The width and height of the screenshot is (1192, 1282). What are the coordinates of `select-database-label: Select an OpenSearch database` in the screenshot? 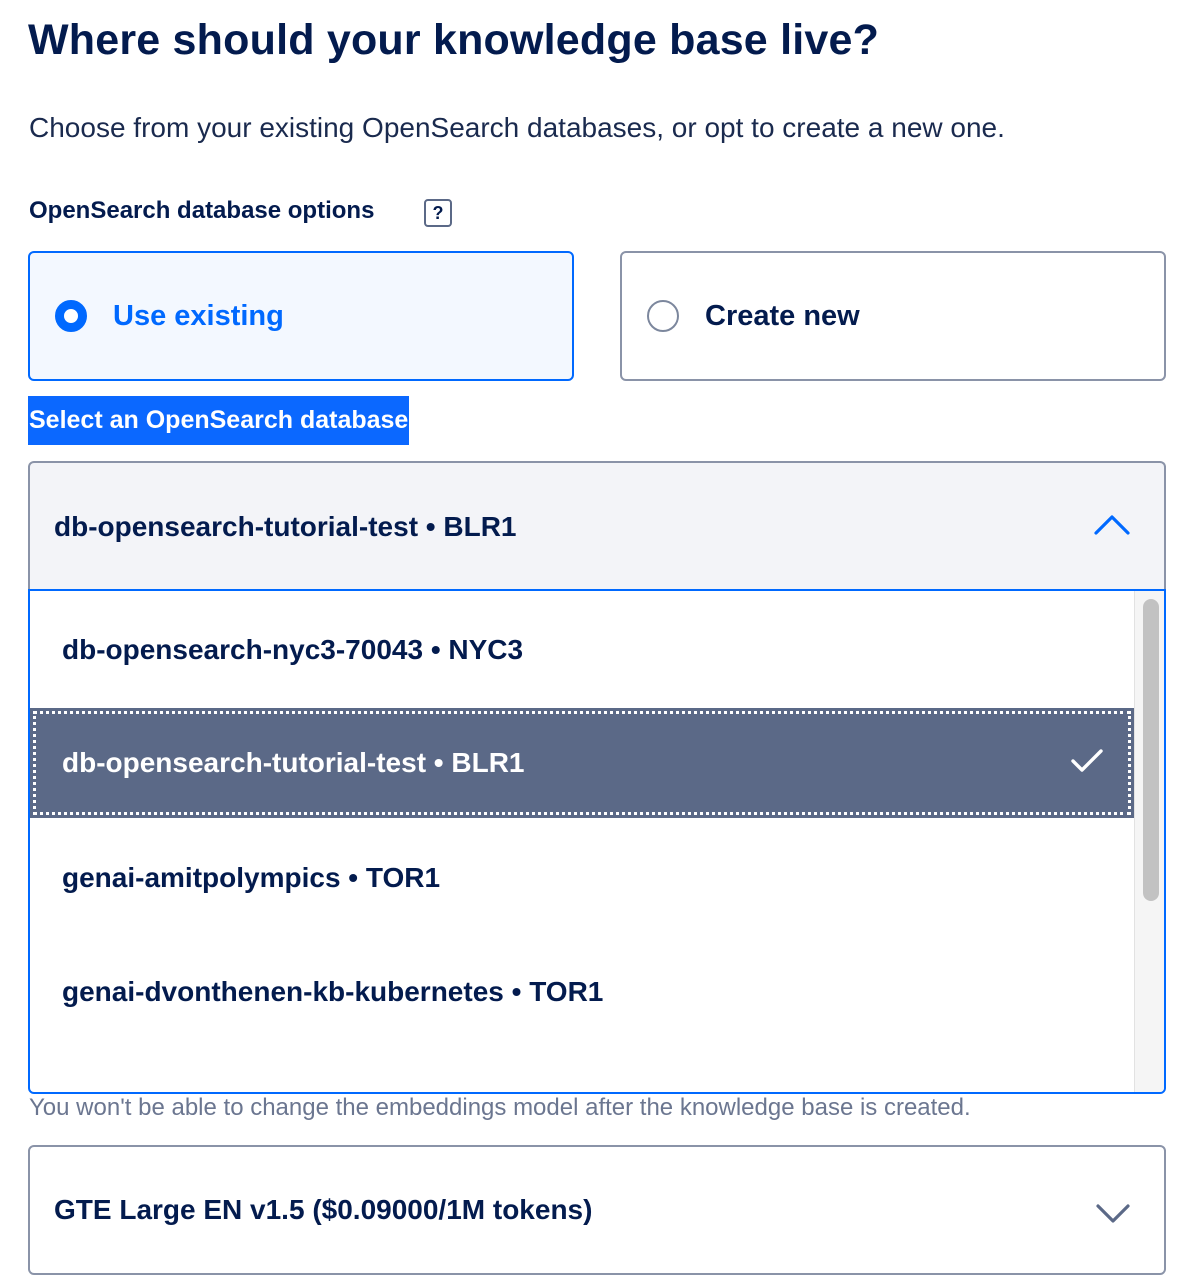 It's located at (219, 420).